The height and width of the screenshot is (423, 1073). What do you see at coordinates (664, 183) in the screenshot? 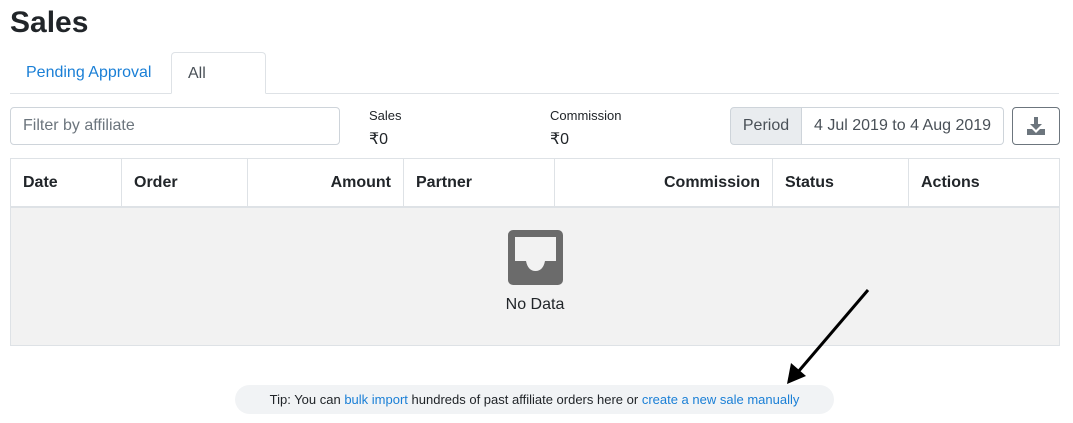
I see `column-header-commission: Commission` at bounding box center [664, 183].